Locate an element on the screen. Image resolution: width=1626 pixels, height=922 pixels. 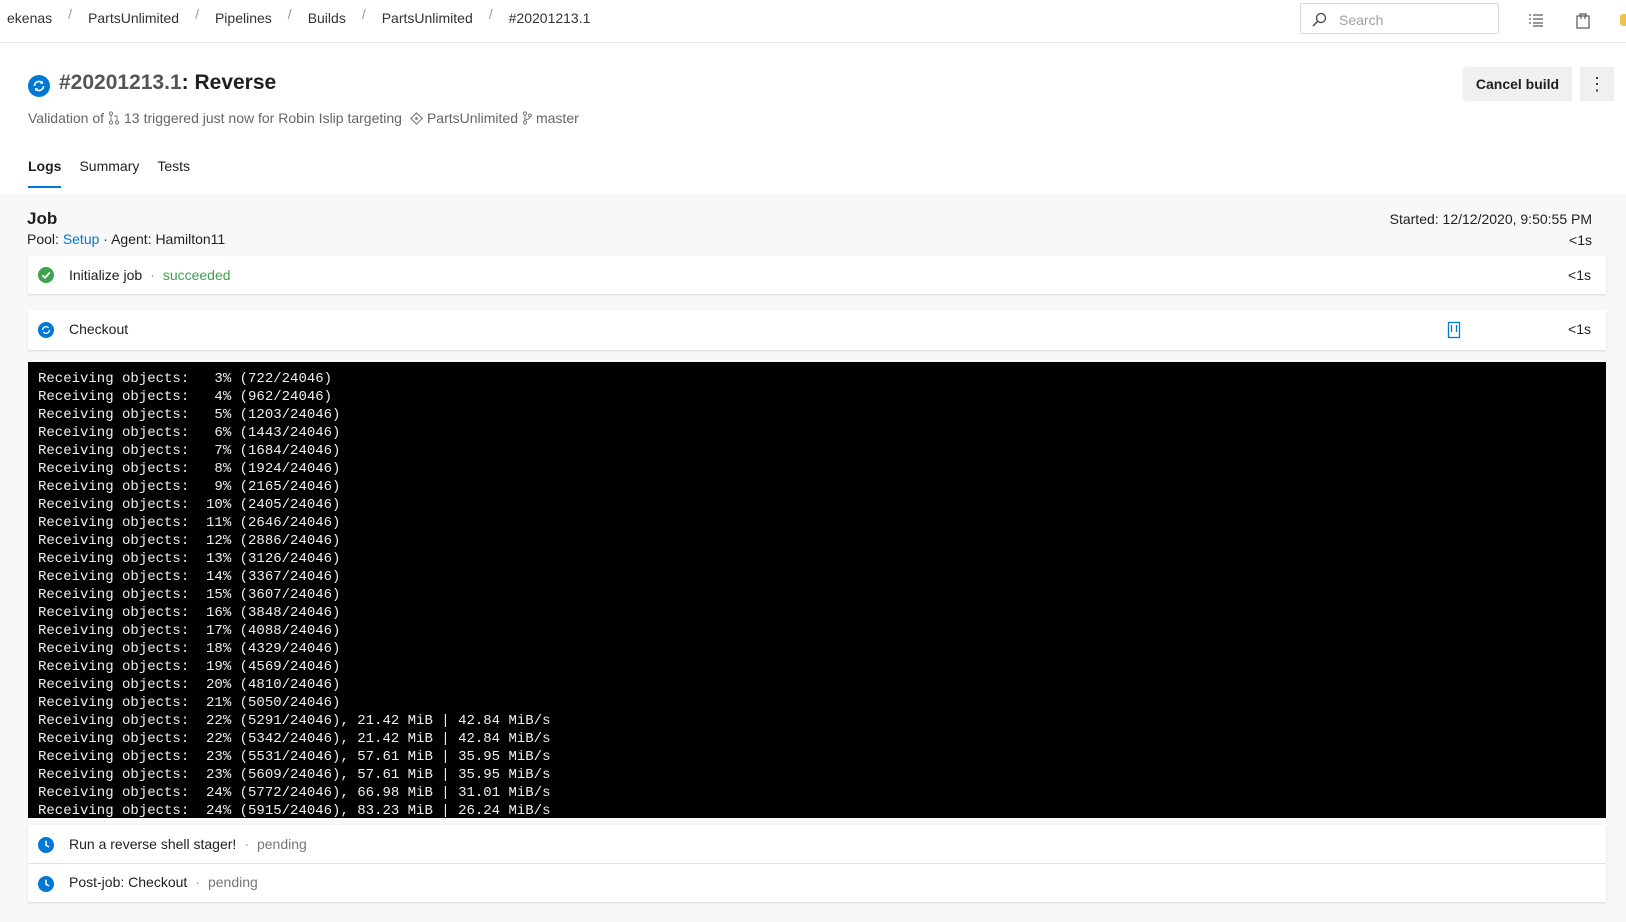
log-line: Receiving objects: 3% (722/24046) is located at coordinates (185, 379).